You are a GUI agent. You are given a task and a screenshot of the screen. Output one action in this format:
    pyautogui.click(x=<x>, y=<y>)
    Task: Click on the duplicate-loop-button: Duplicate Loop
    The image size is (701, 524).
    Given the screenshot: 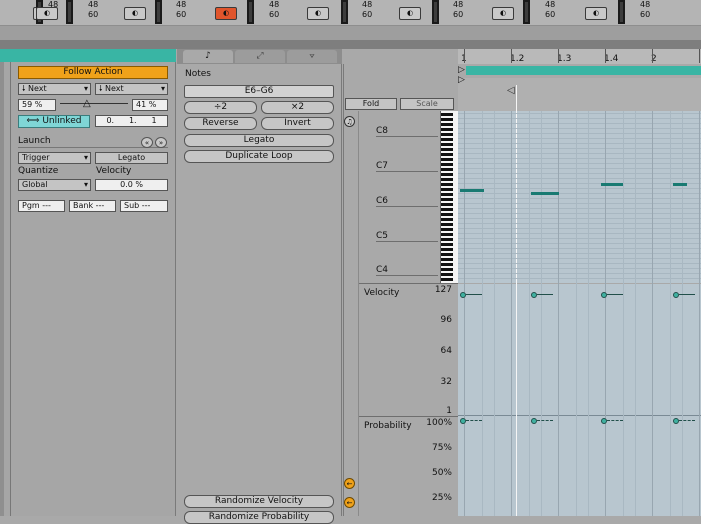 What is the action you would take?
    pyautogui.click(x=259, y=156)
    